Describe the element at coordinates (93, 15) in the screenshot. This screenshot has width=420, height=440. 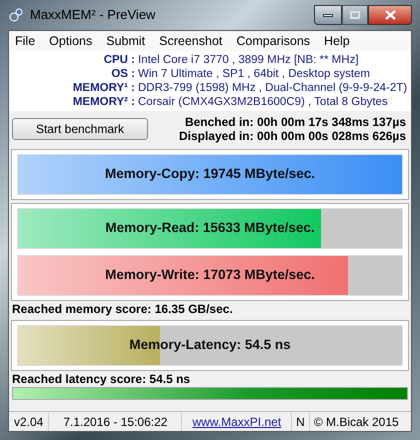
I see `window-title: MaxxMEM² - PreView` at that location.